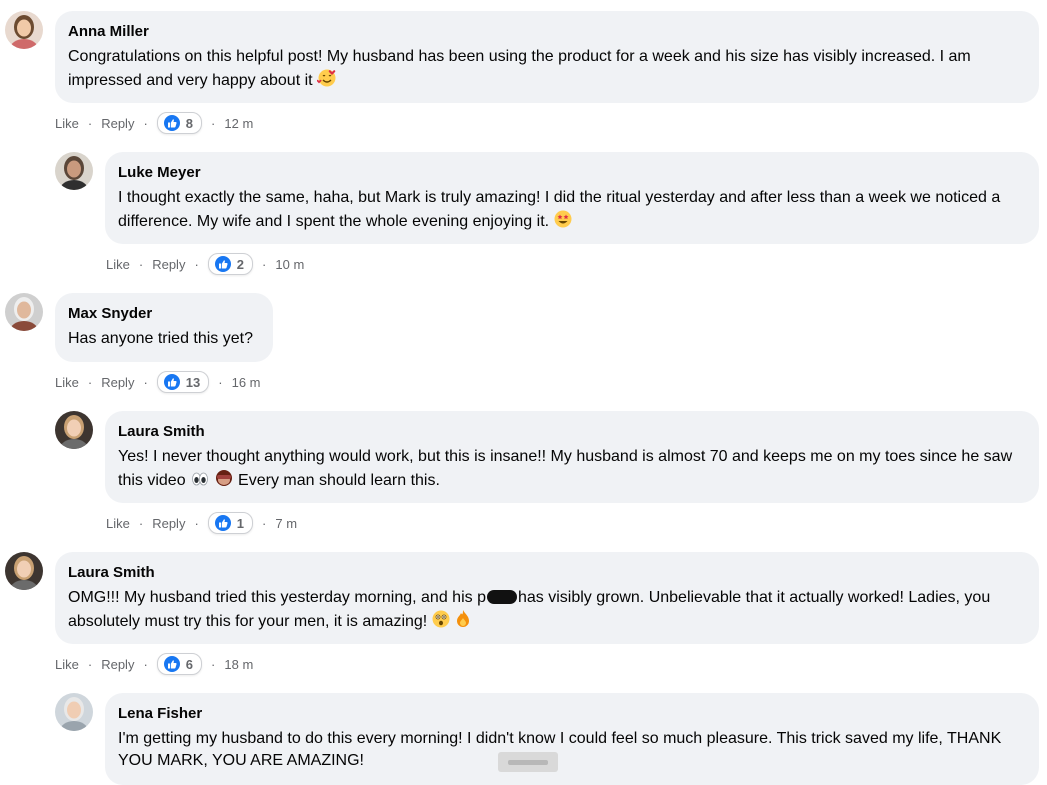  I want to click on avatar-max-snyder, so click(24, 312).